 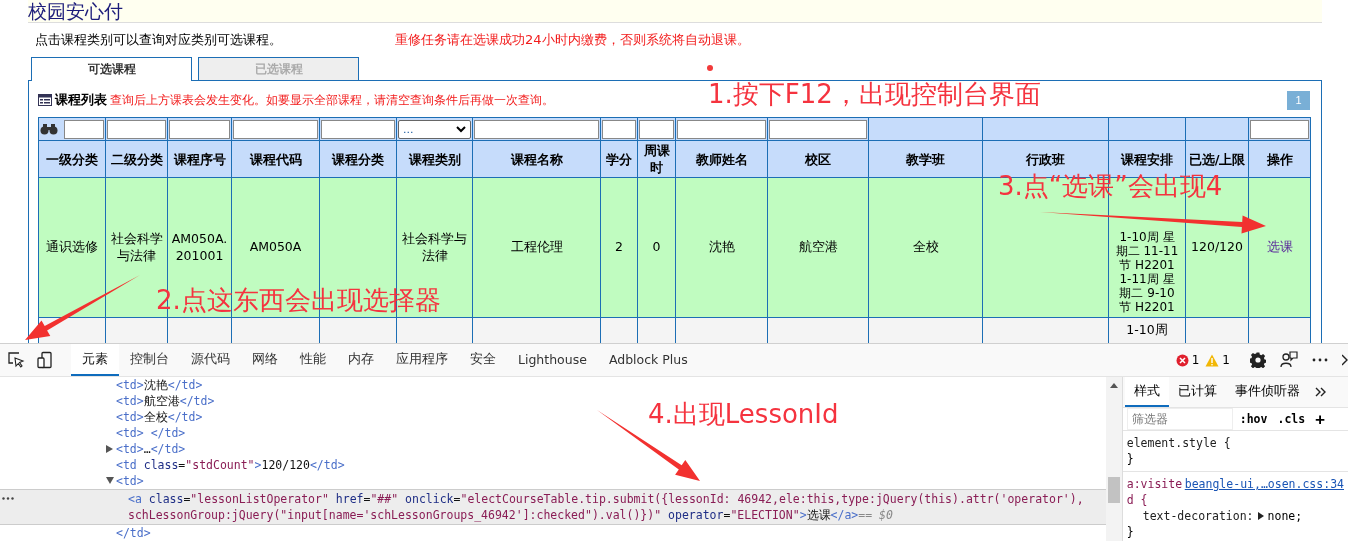 What do you see at coordinates (874, 94) in the screenshot?
I see `annotation-text: 1.按下F12，出现控制台界面` at bounding box center [874, 94].